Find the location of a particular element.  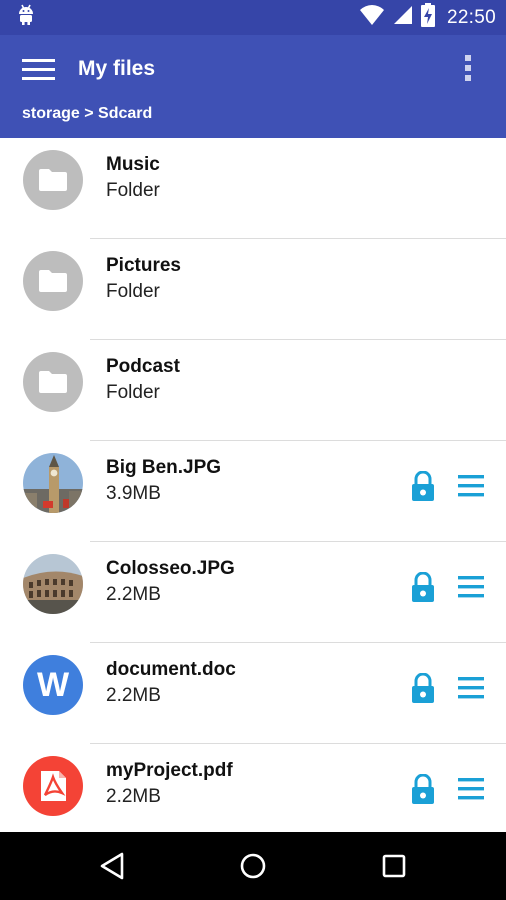

home-button is located at coordinates (253, 866).